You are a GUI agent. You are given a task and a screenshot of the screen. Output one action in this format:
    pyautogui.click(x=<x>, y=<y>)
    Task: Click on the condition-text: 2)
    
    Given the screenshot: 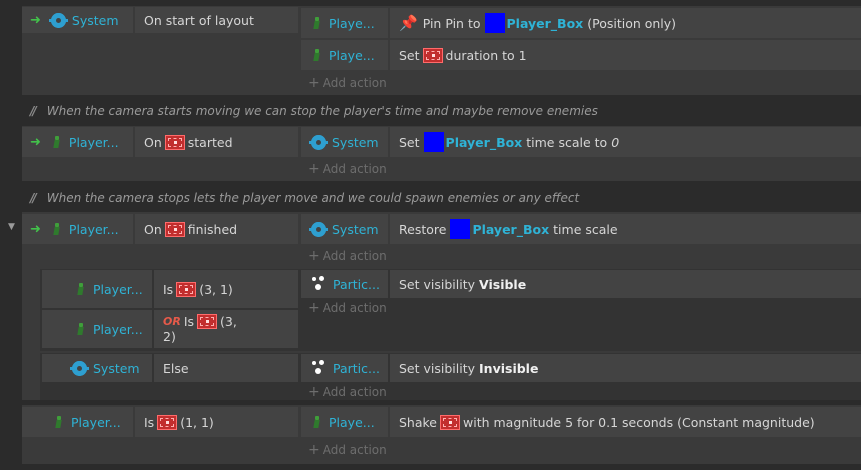 What is the action you would take?
    pyautogui.click(x=169, y=336)
    